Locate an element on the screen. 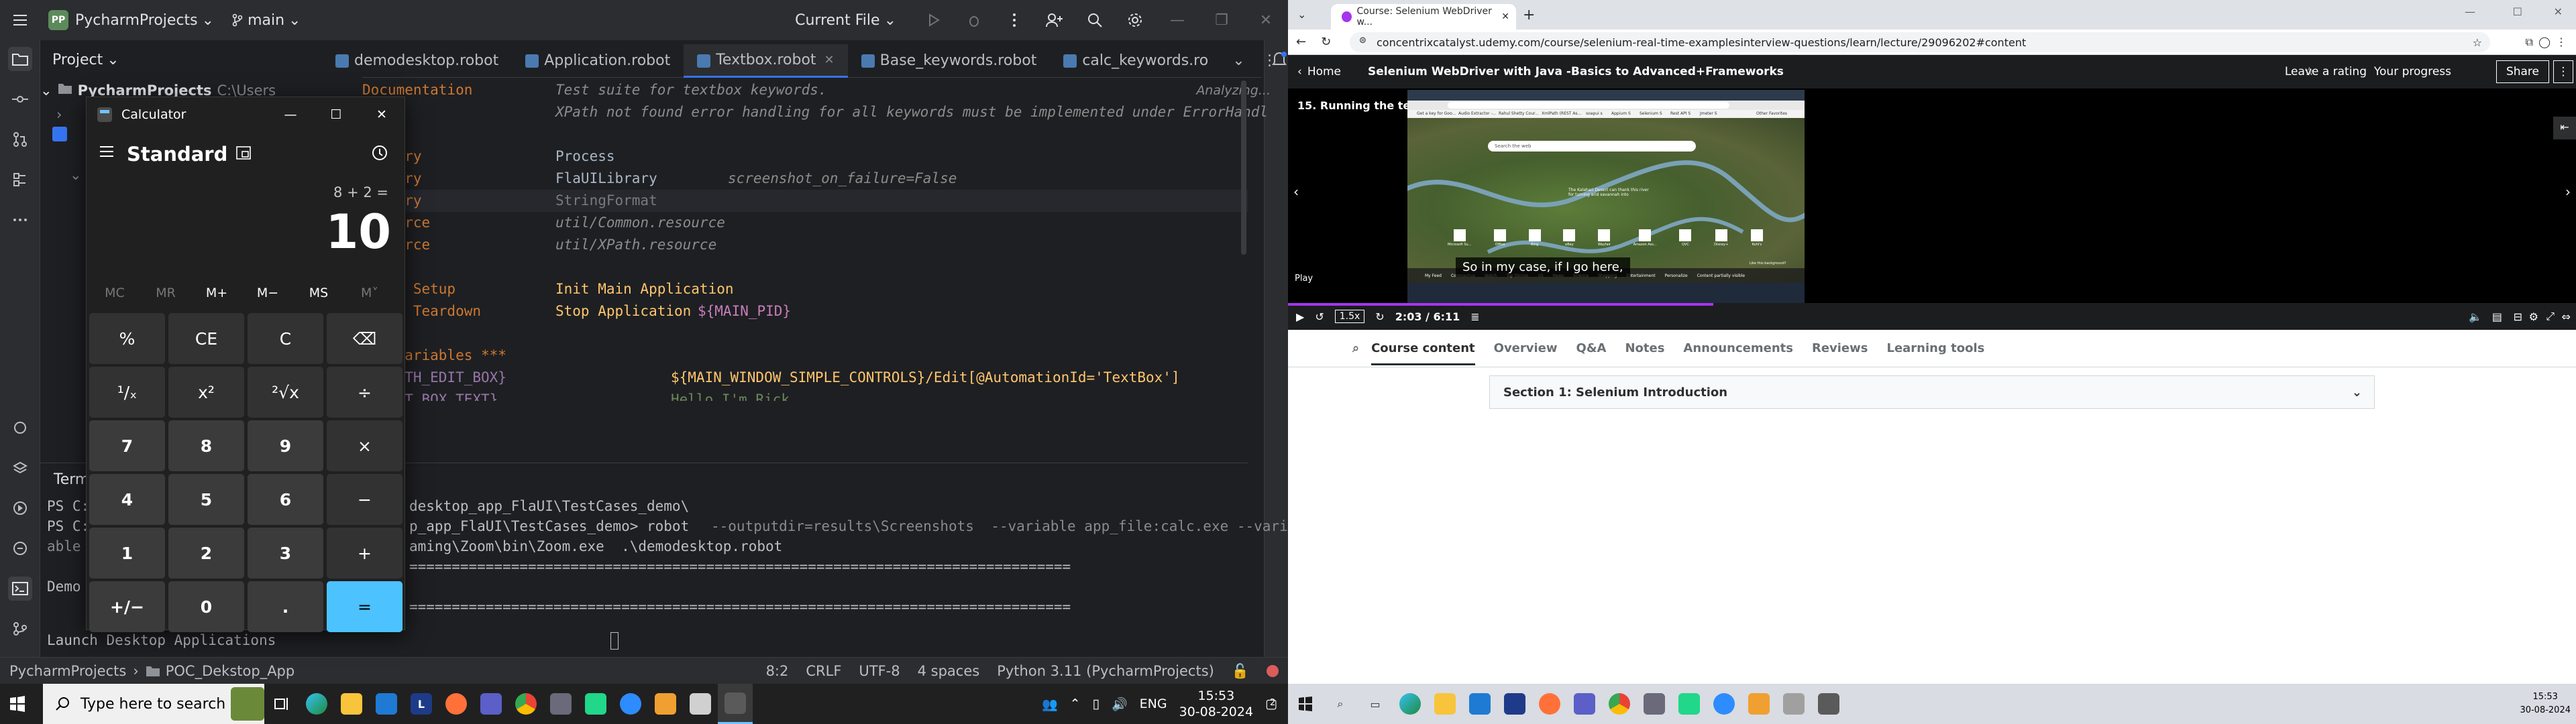  digit-0-key: 0 is located at coordinates (206, 606).